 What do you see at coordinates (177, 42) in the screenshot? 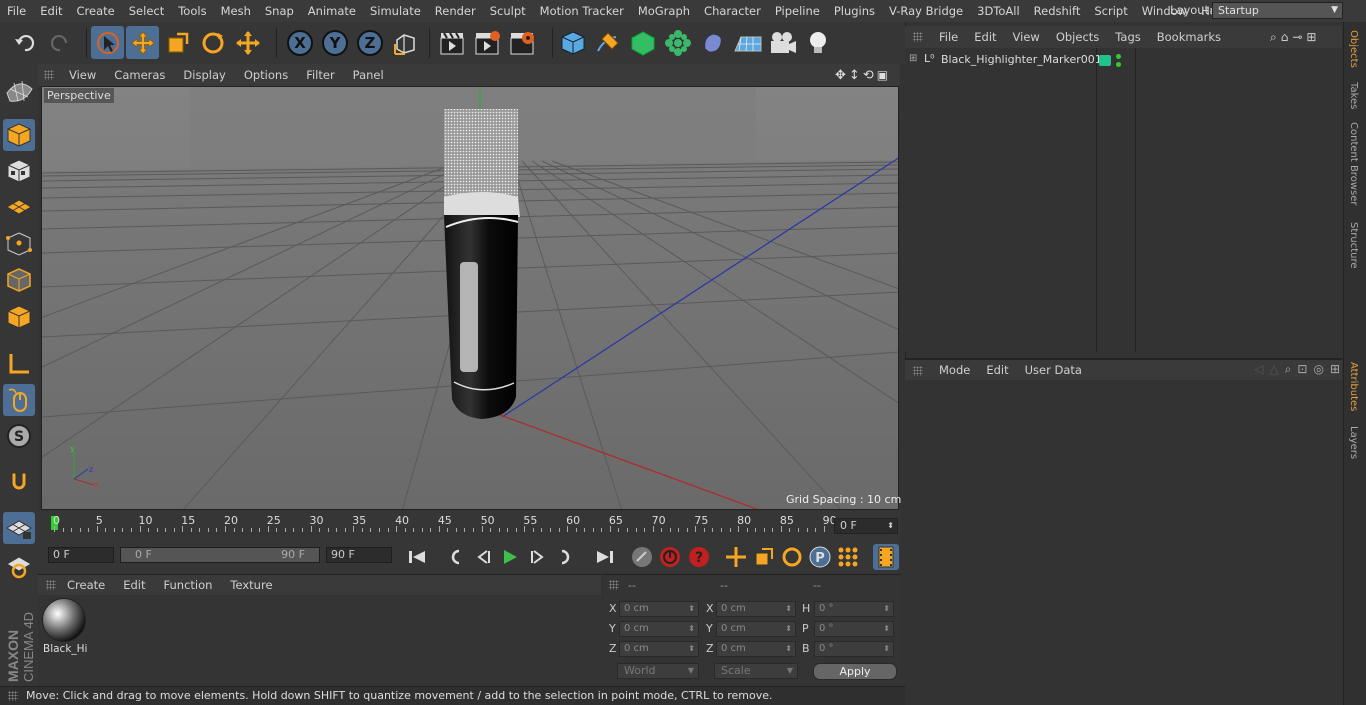
I see `scale-tool-button` at bounding box center [177, 42].